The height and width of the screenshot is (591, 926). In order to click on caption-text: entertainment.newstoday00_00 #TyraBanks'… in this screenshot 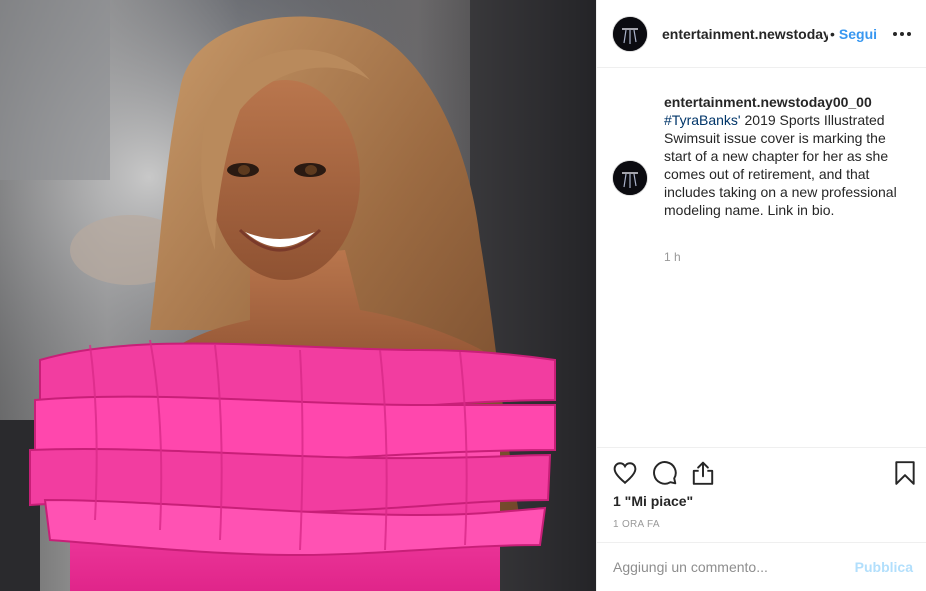, I will do `click(789, 156)`.